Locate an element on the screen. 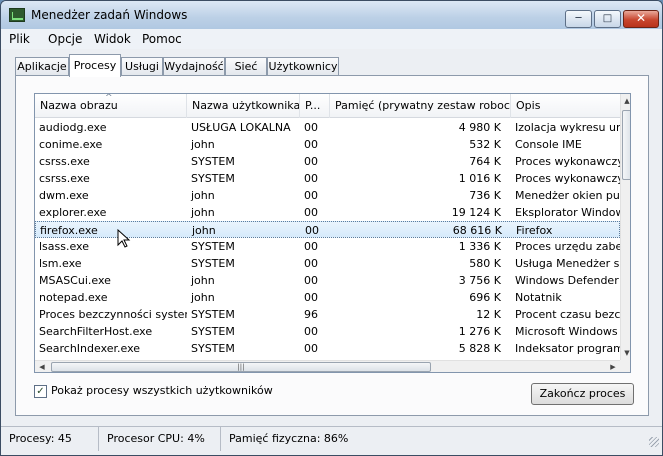 This screenshot has height=456, width=663. cell-name: audiodg.exe is located at coordinates (73, 127).